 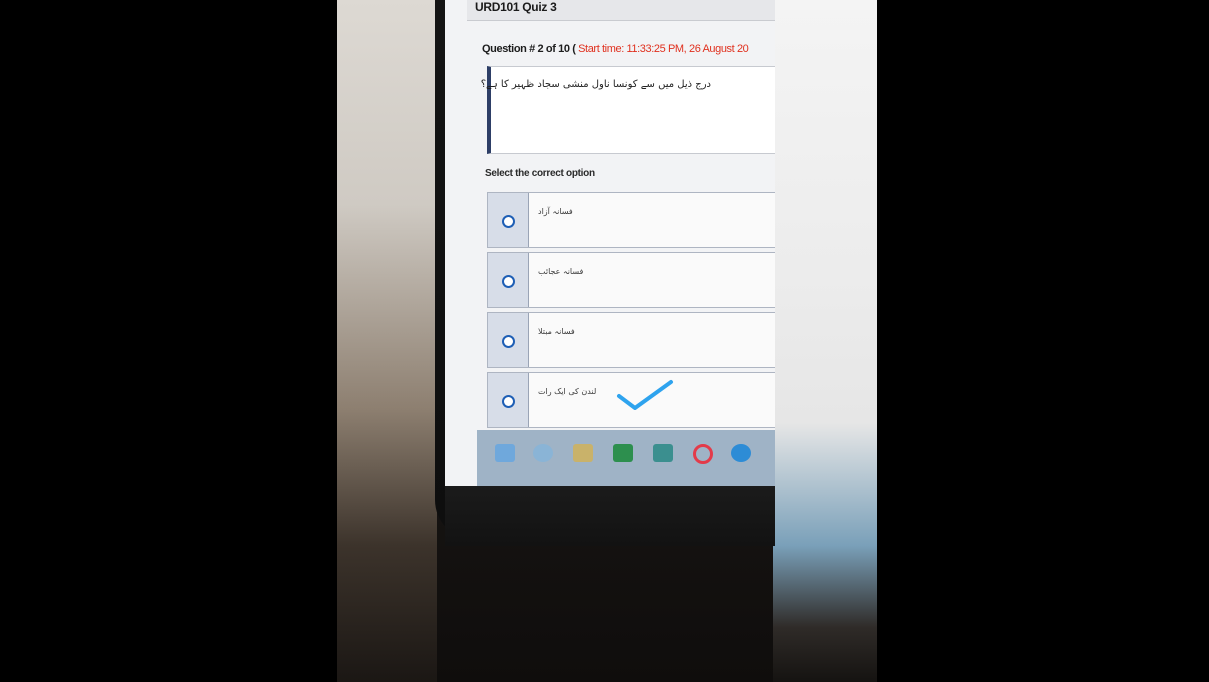 I want to click on option-2: فسانہ عجائب, so click(x=631, y=280).